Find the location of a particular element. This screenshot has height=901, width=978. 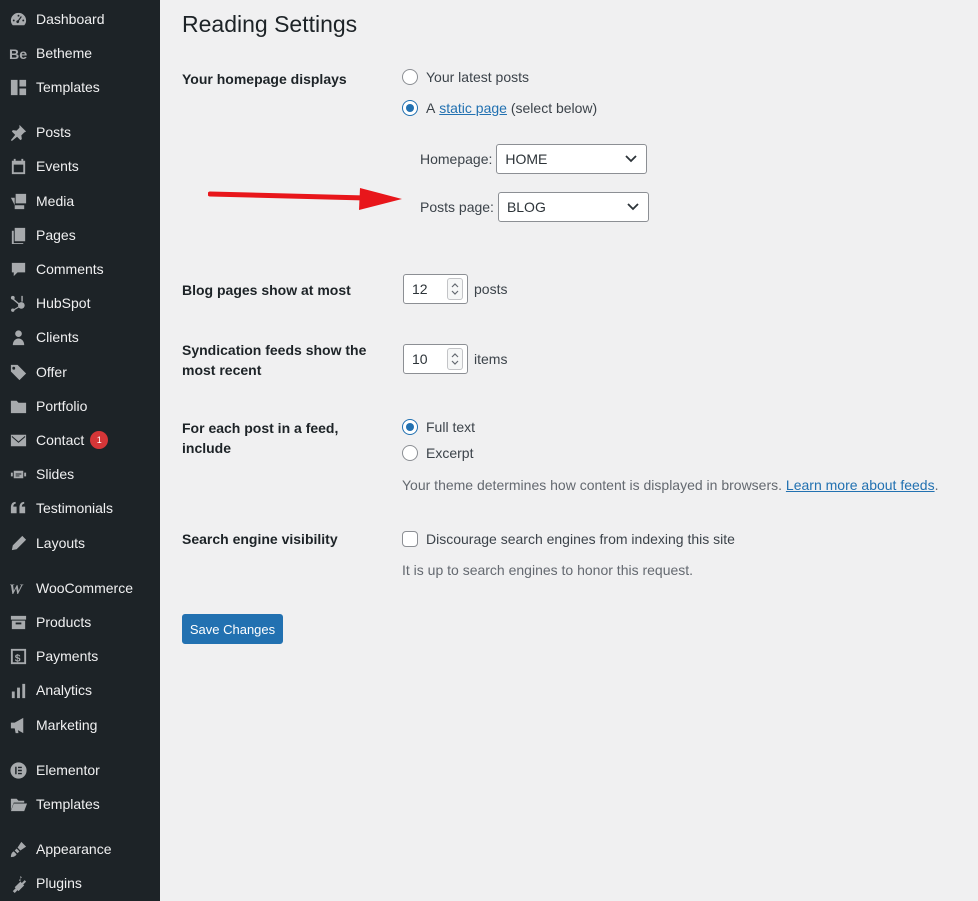

feed-description-end: . is located at coordinates (936, 485).